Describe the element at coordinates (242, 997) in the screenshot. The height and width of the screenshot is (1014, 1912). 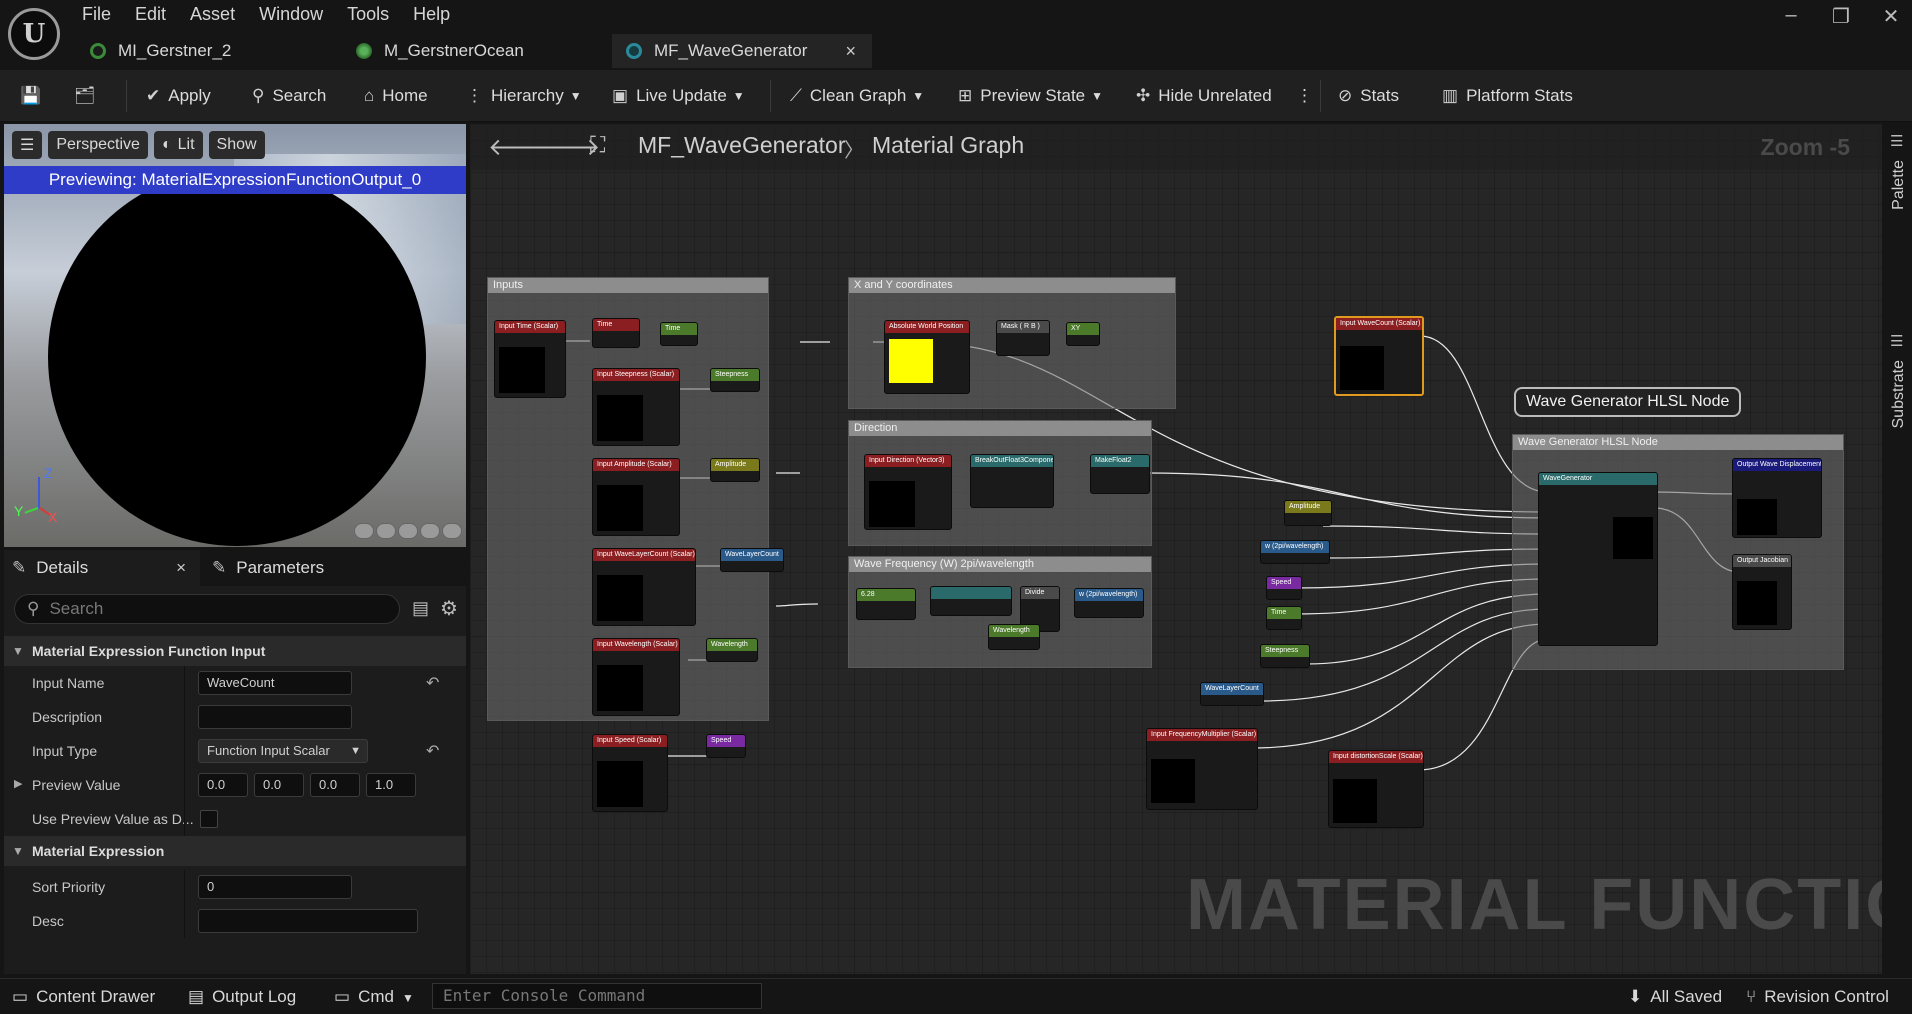
I see `output-log-button: ▤ Output Log` at that location.